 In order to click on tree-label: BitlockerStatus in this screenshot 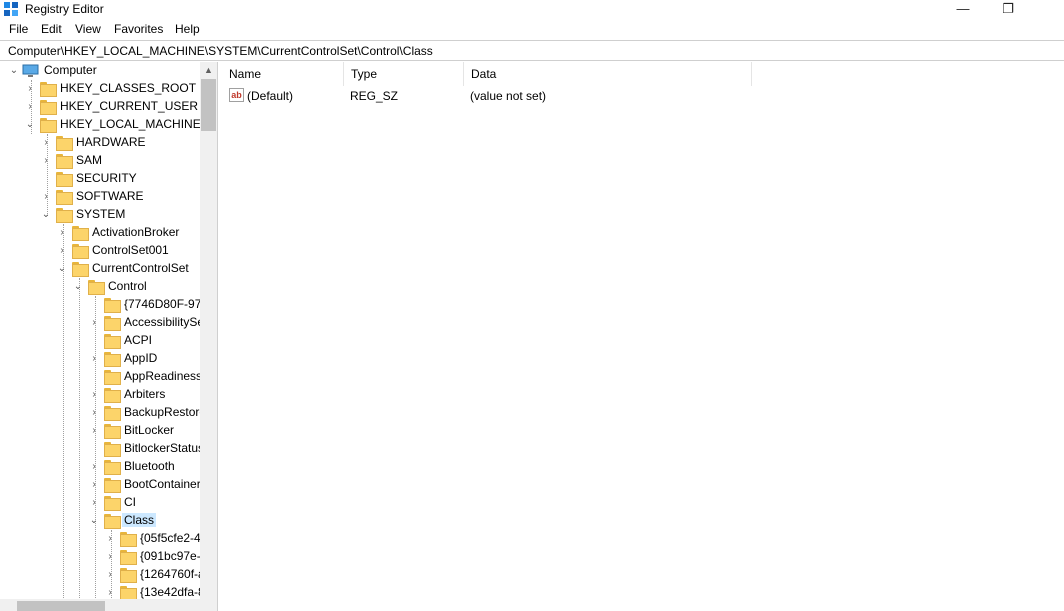, I will do `click(161, 448)`.